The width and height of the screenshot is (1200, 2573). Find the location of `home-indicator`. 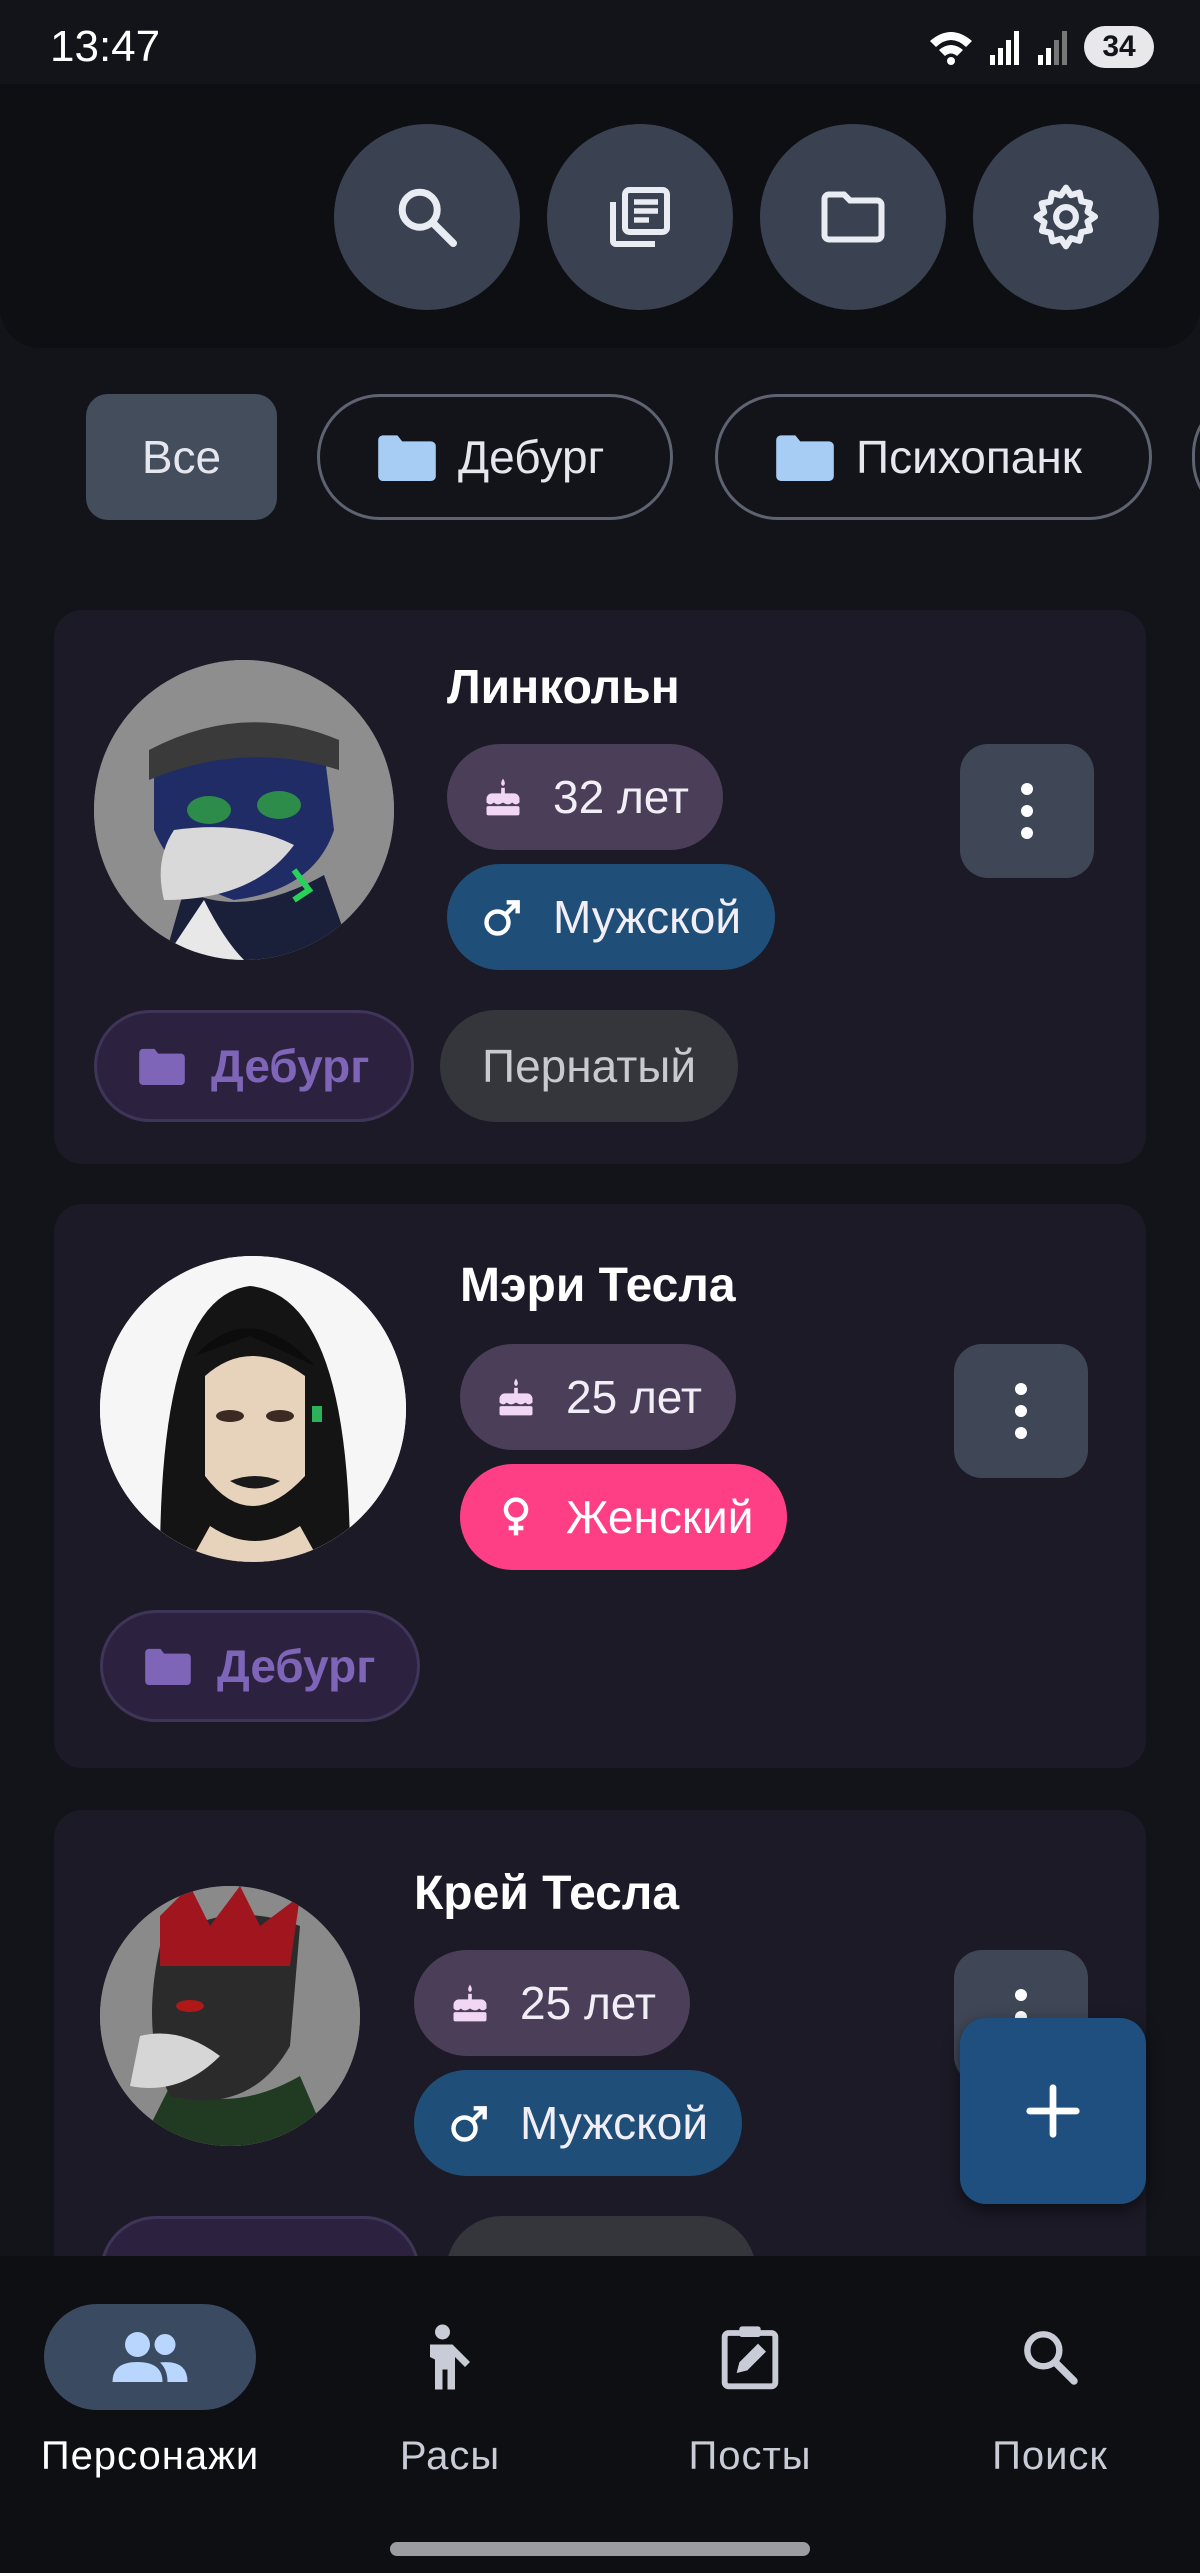

home-indicator is located at coordinates (600, 2549).